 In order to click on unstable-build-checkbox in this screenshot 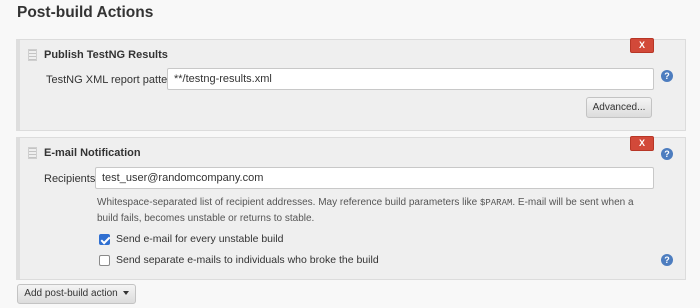, I will do `click(104, 239)`.